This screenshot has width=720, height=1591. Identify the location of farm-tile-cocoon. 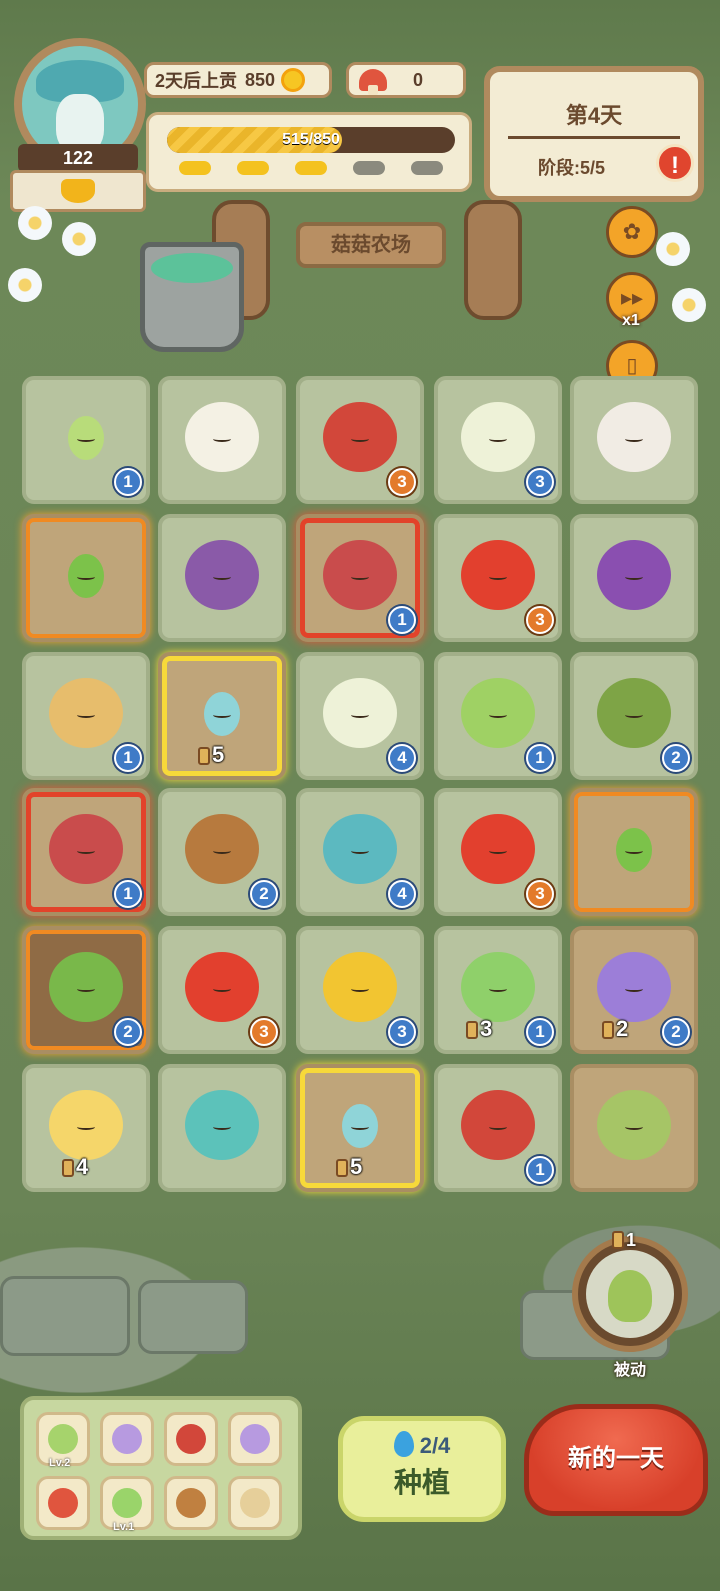
(634, 1128).